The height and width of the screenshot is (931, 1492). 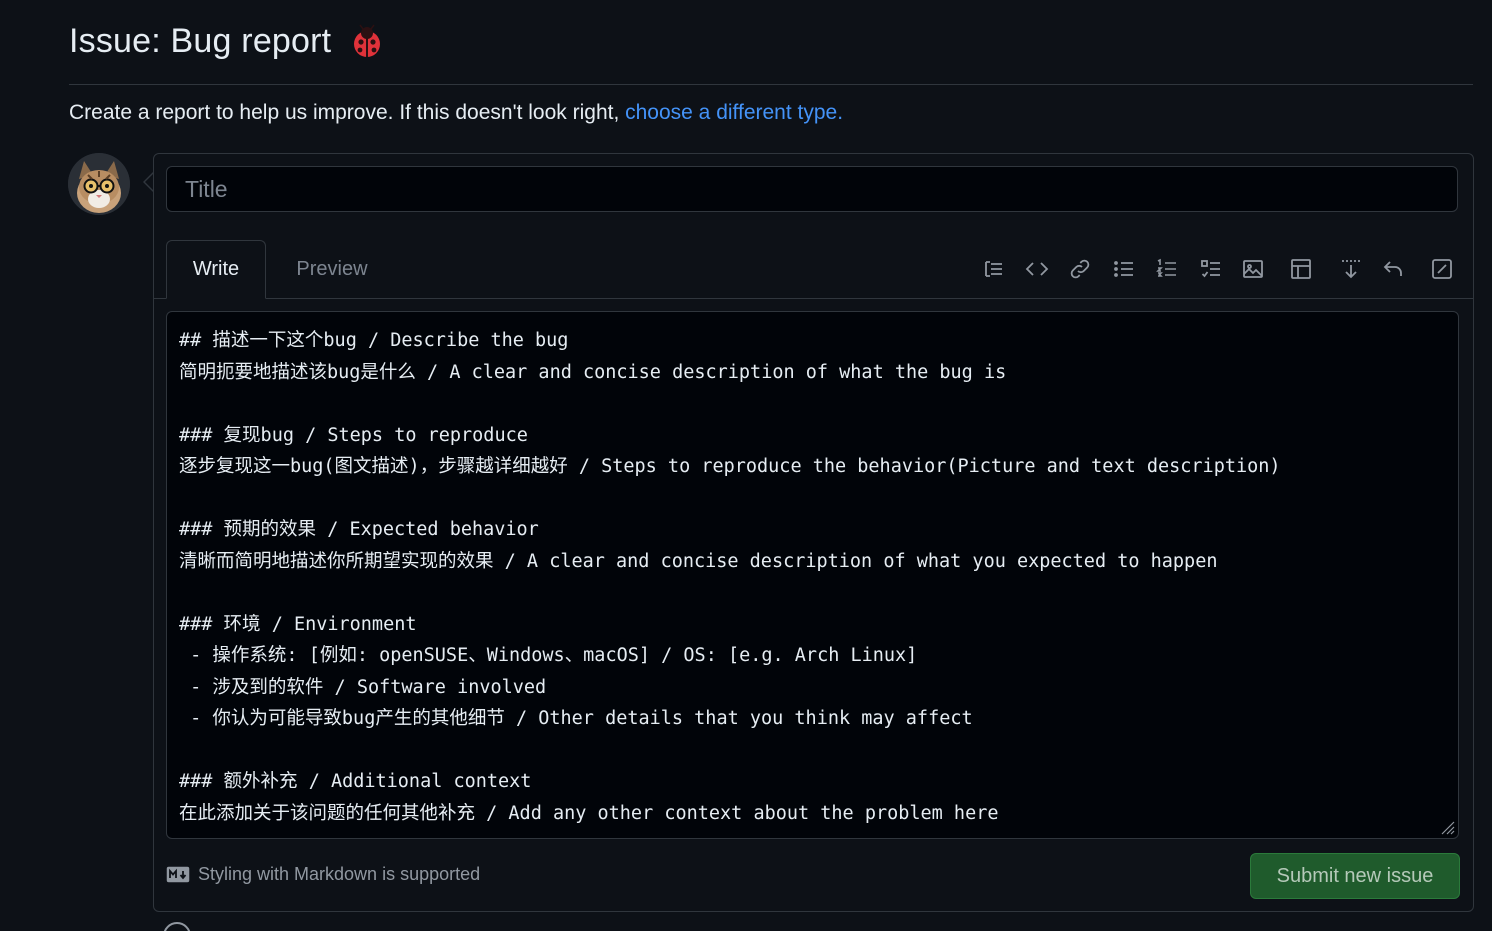 What do you see at coordinates (339, 874) in the screenshot?
I see `markdown-hint-label: Styling with Markdown is supported` at bounding box center [339, 874].